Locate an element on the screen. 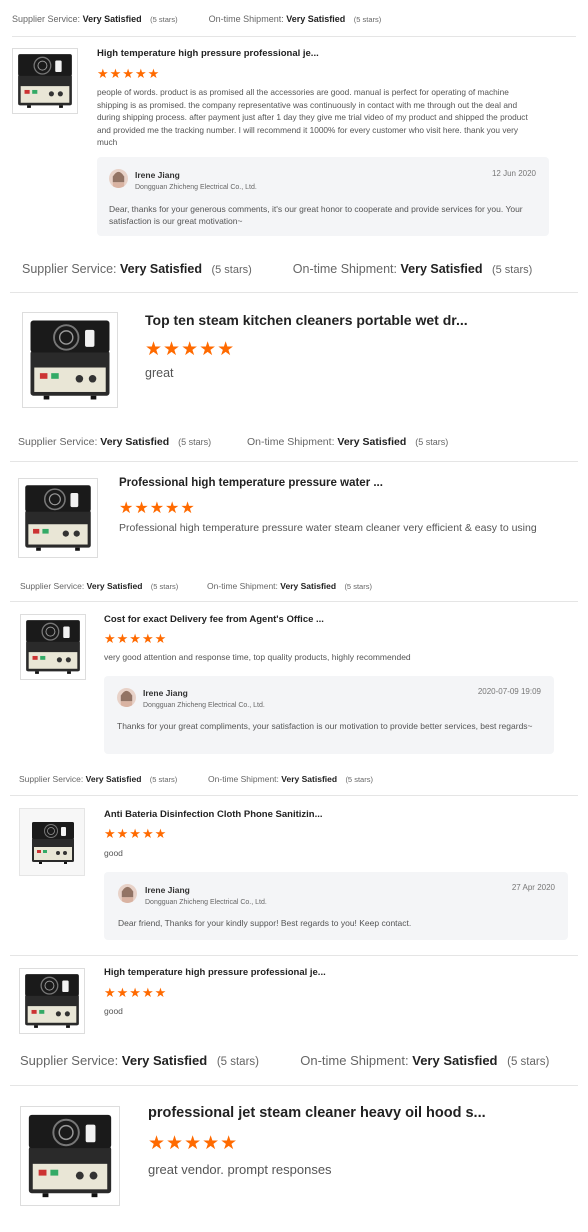  reply-date: 27 Apr 2020 is located at coordinates (533, 887).